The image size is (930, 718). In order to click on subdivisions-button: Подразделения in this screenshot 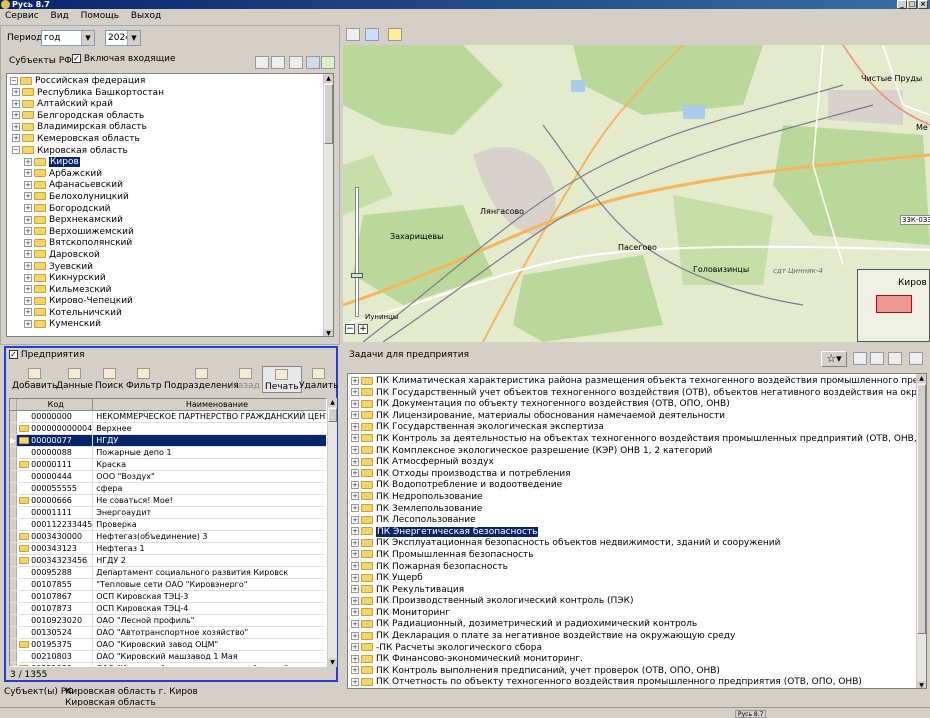, I will do `click(201, 378)`.